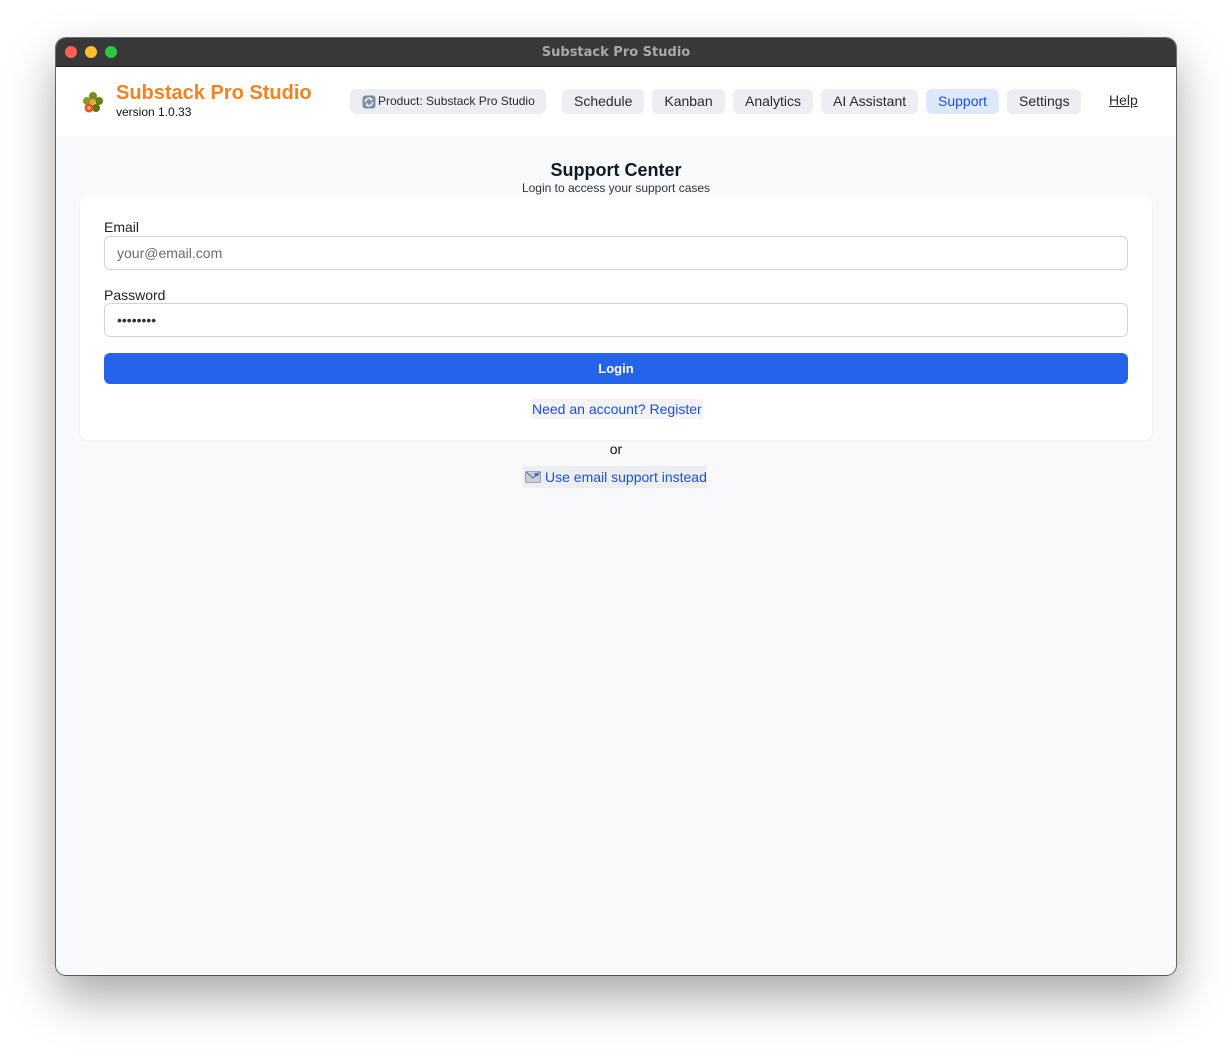 This screenshot has width=1232, height=1049. Describe the element at coordinates (1123, 100) in the screenshot. I see `help-link: Help` at that location.